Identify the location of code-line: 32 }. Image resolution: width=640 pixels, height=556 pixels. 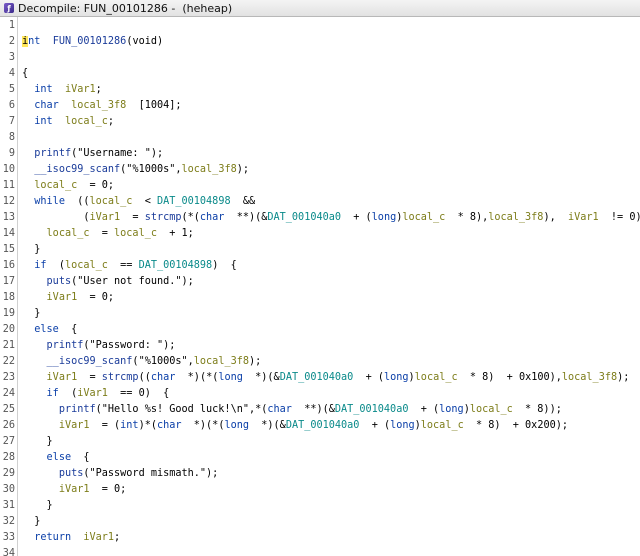
(320, 522).